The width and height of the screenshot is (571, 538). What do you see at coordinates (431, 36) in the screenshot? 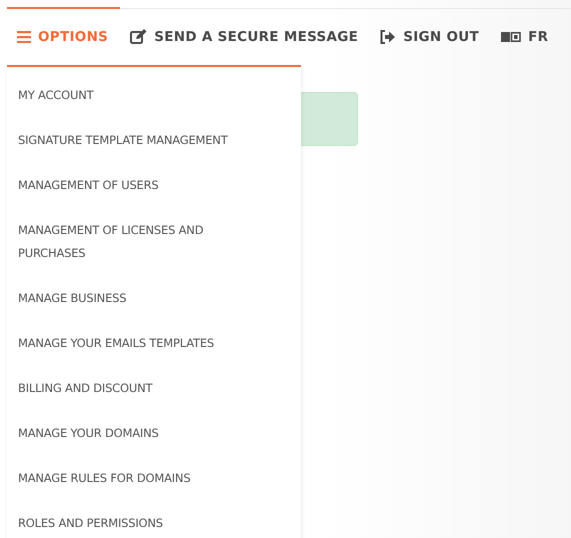
I see `nav-link: SIGN OUT` at bounding box center [431, 36].